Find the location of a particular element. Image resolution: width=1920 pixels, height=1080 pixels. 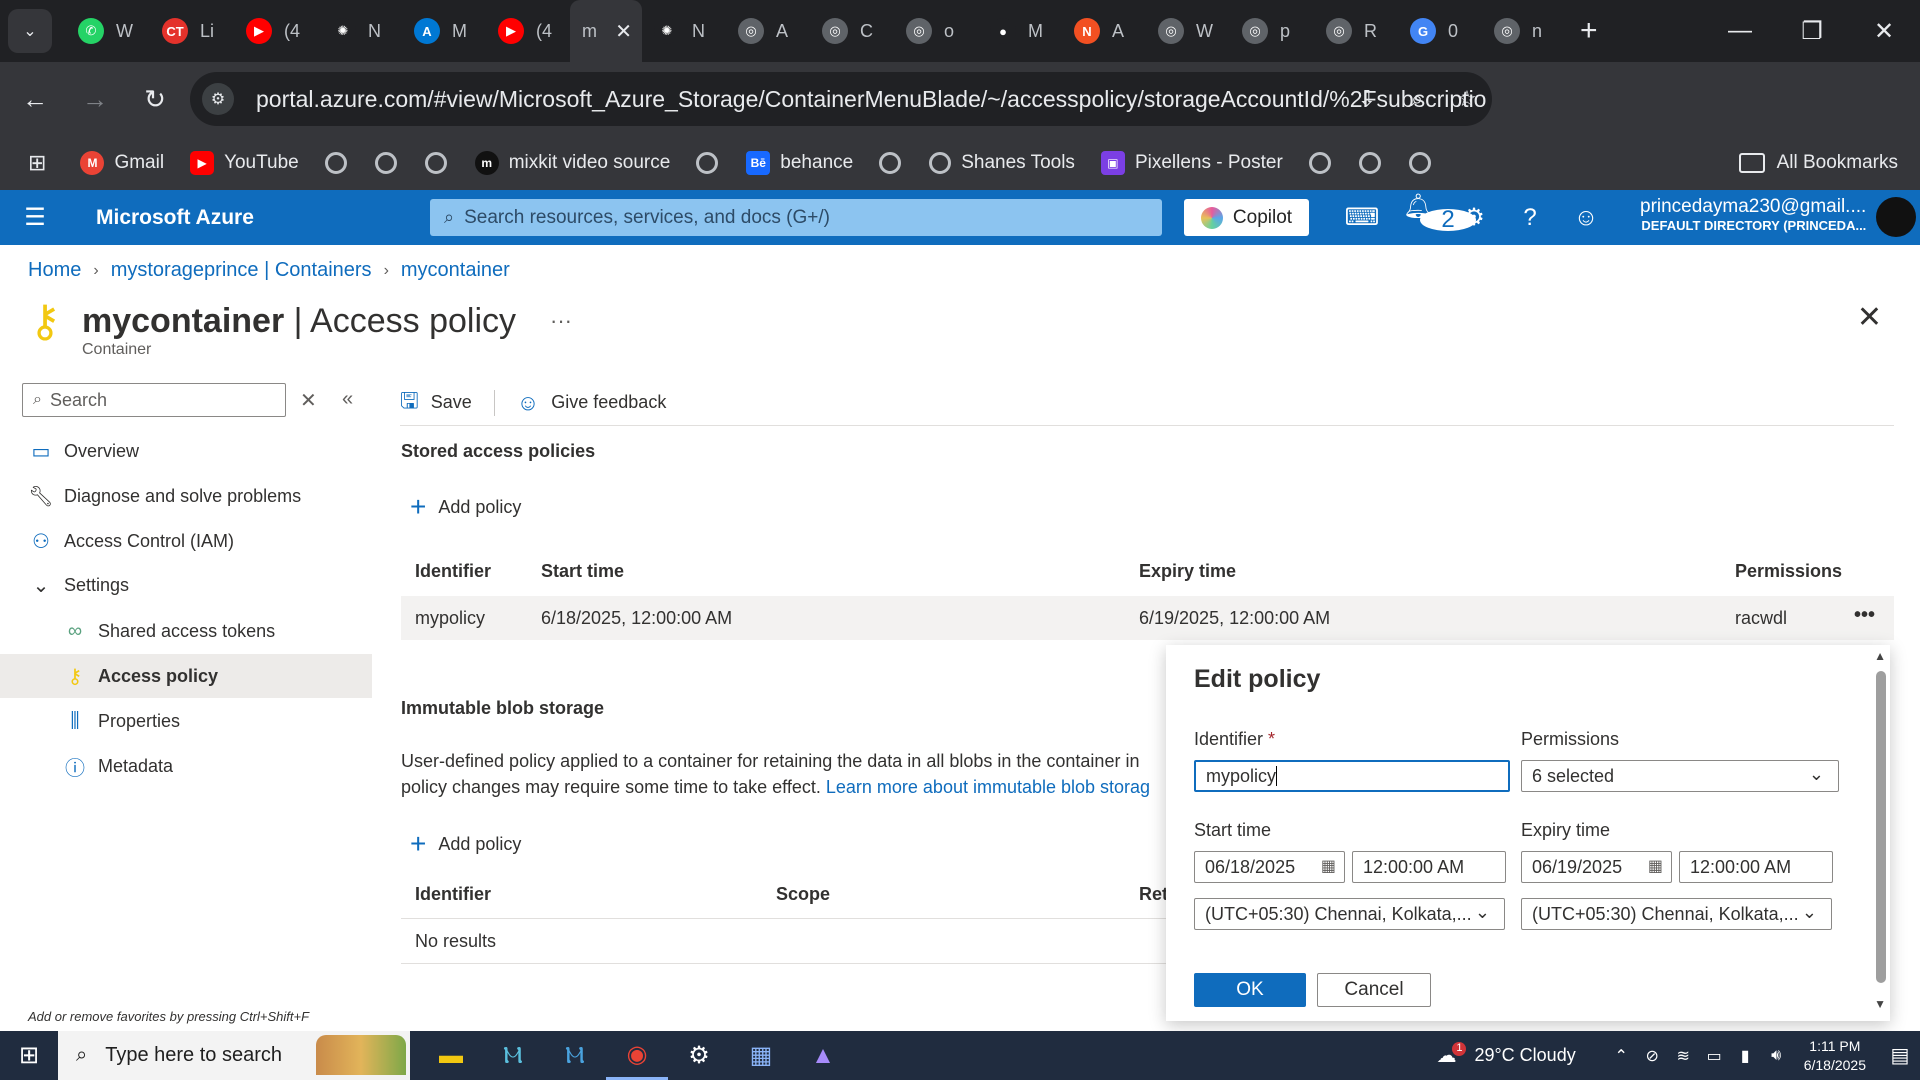

browser-tab: ◎ o is located at coordinates (936, 31).